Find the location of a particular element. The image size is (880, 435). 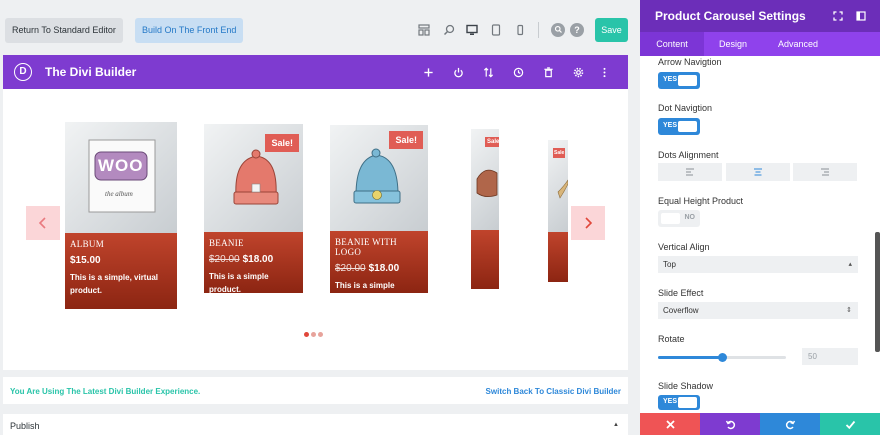

rotate-slider-fill is located at coordinates (690, 357).